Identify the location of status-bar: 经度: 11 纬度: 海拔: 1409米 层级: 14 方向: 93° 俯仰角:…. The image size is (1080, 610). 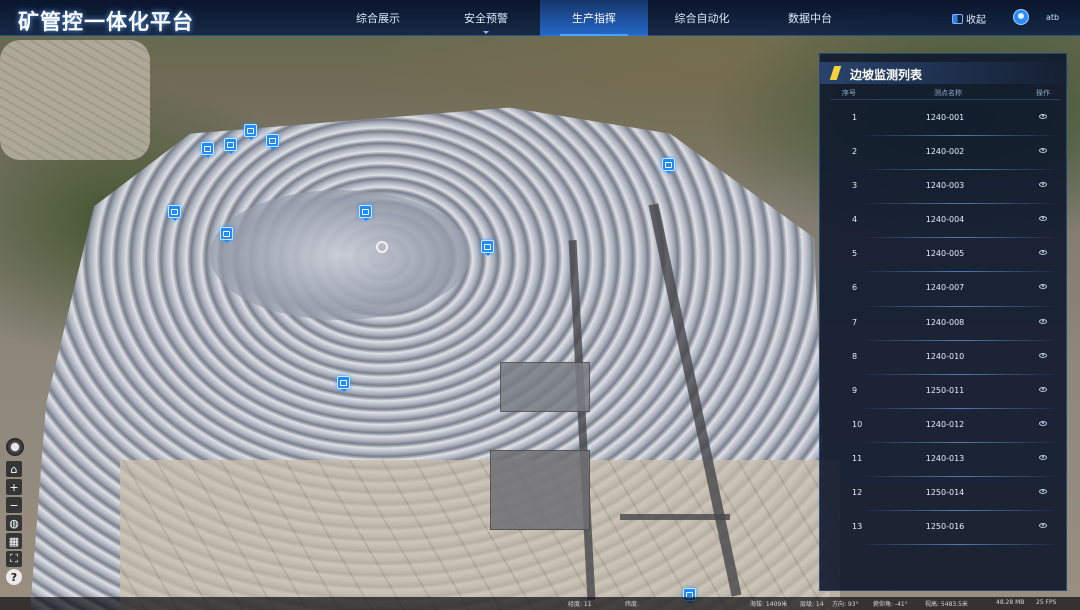
(540, 603).